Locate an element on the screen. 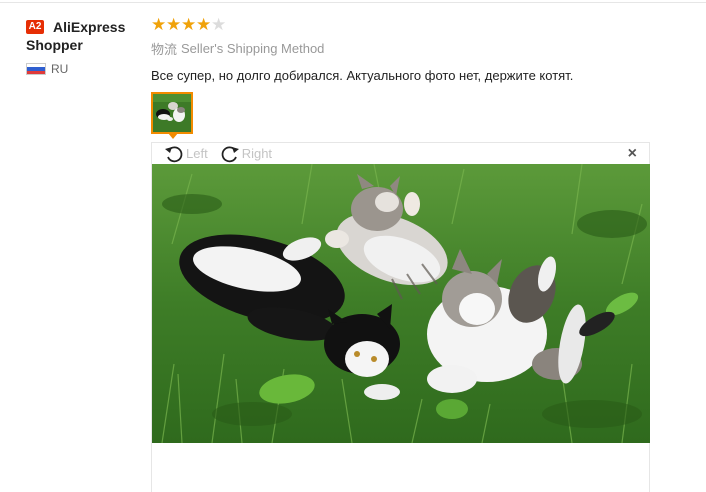 This screenshot has width=706, height=492. shipping-info: 物流 Seller's Shipping Method is located at coordinates (401, 48).